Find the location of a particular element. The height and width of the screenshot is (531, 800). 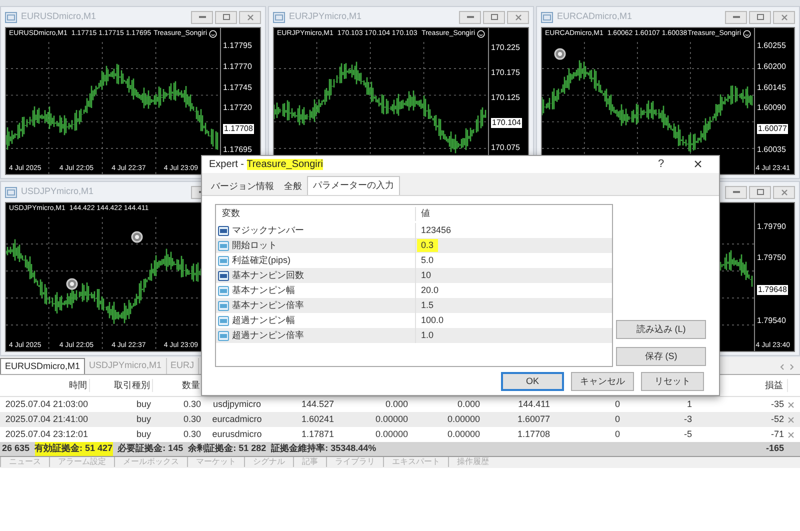

column-header: 取引種別 is located at coordinates (132, 385).